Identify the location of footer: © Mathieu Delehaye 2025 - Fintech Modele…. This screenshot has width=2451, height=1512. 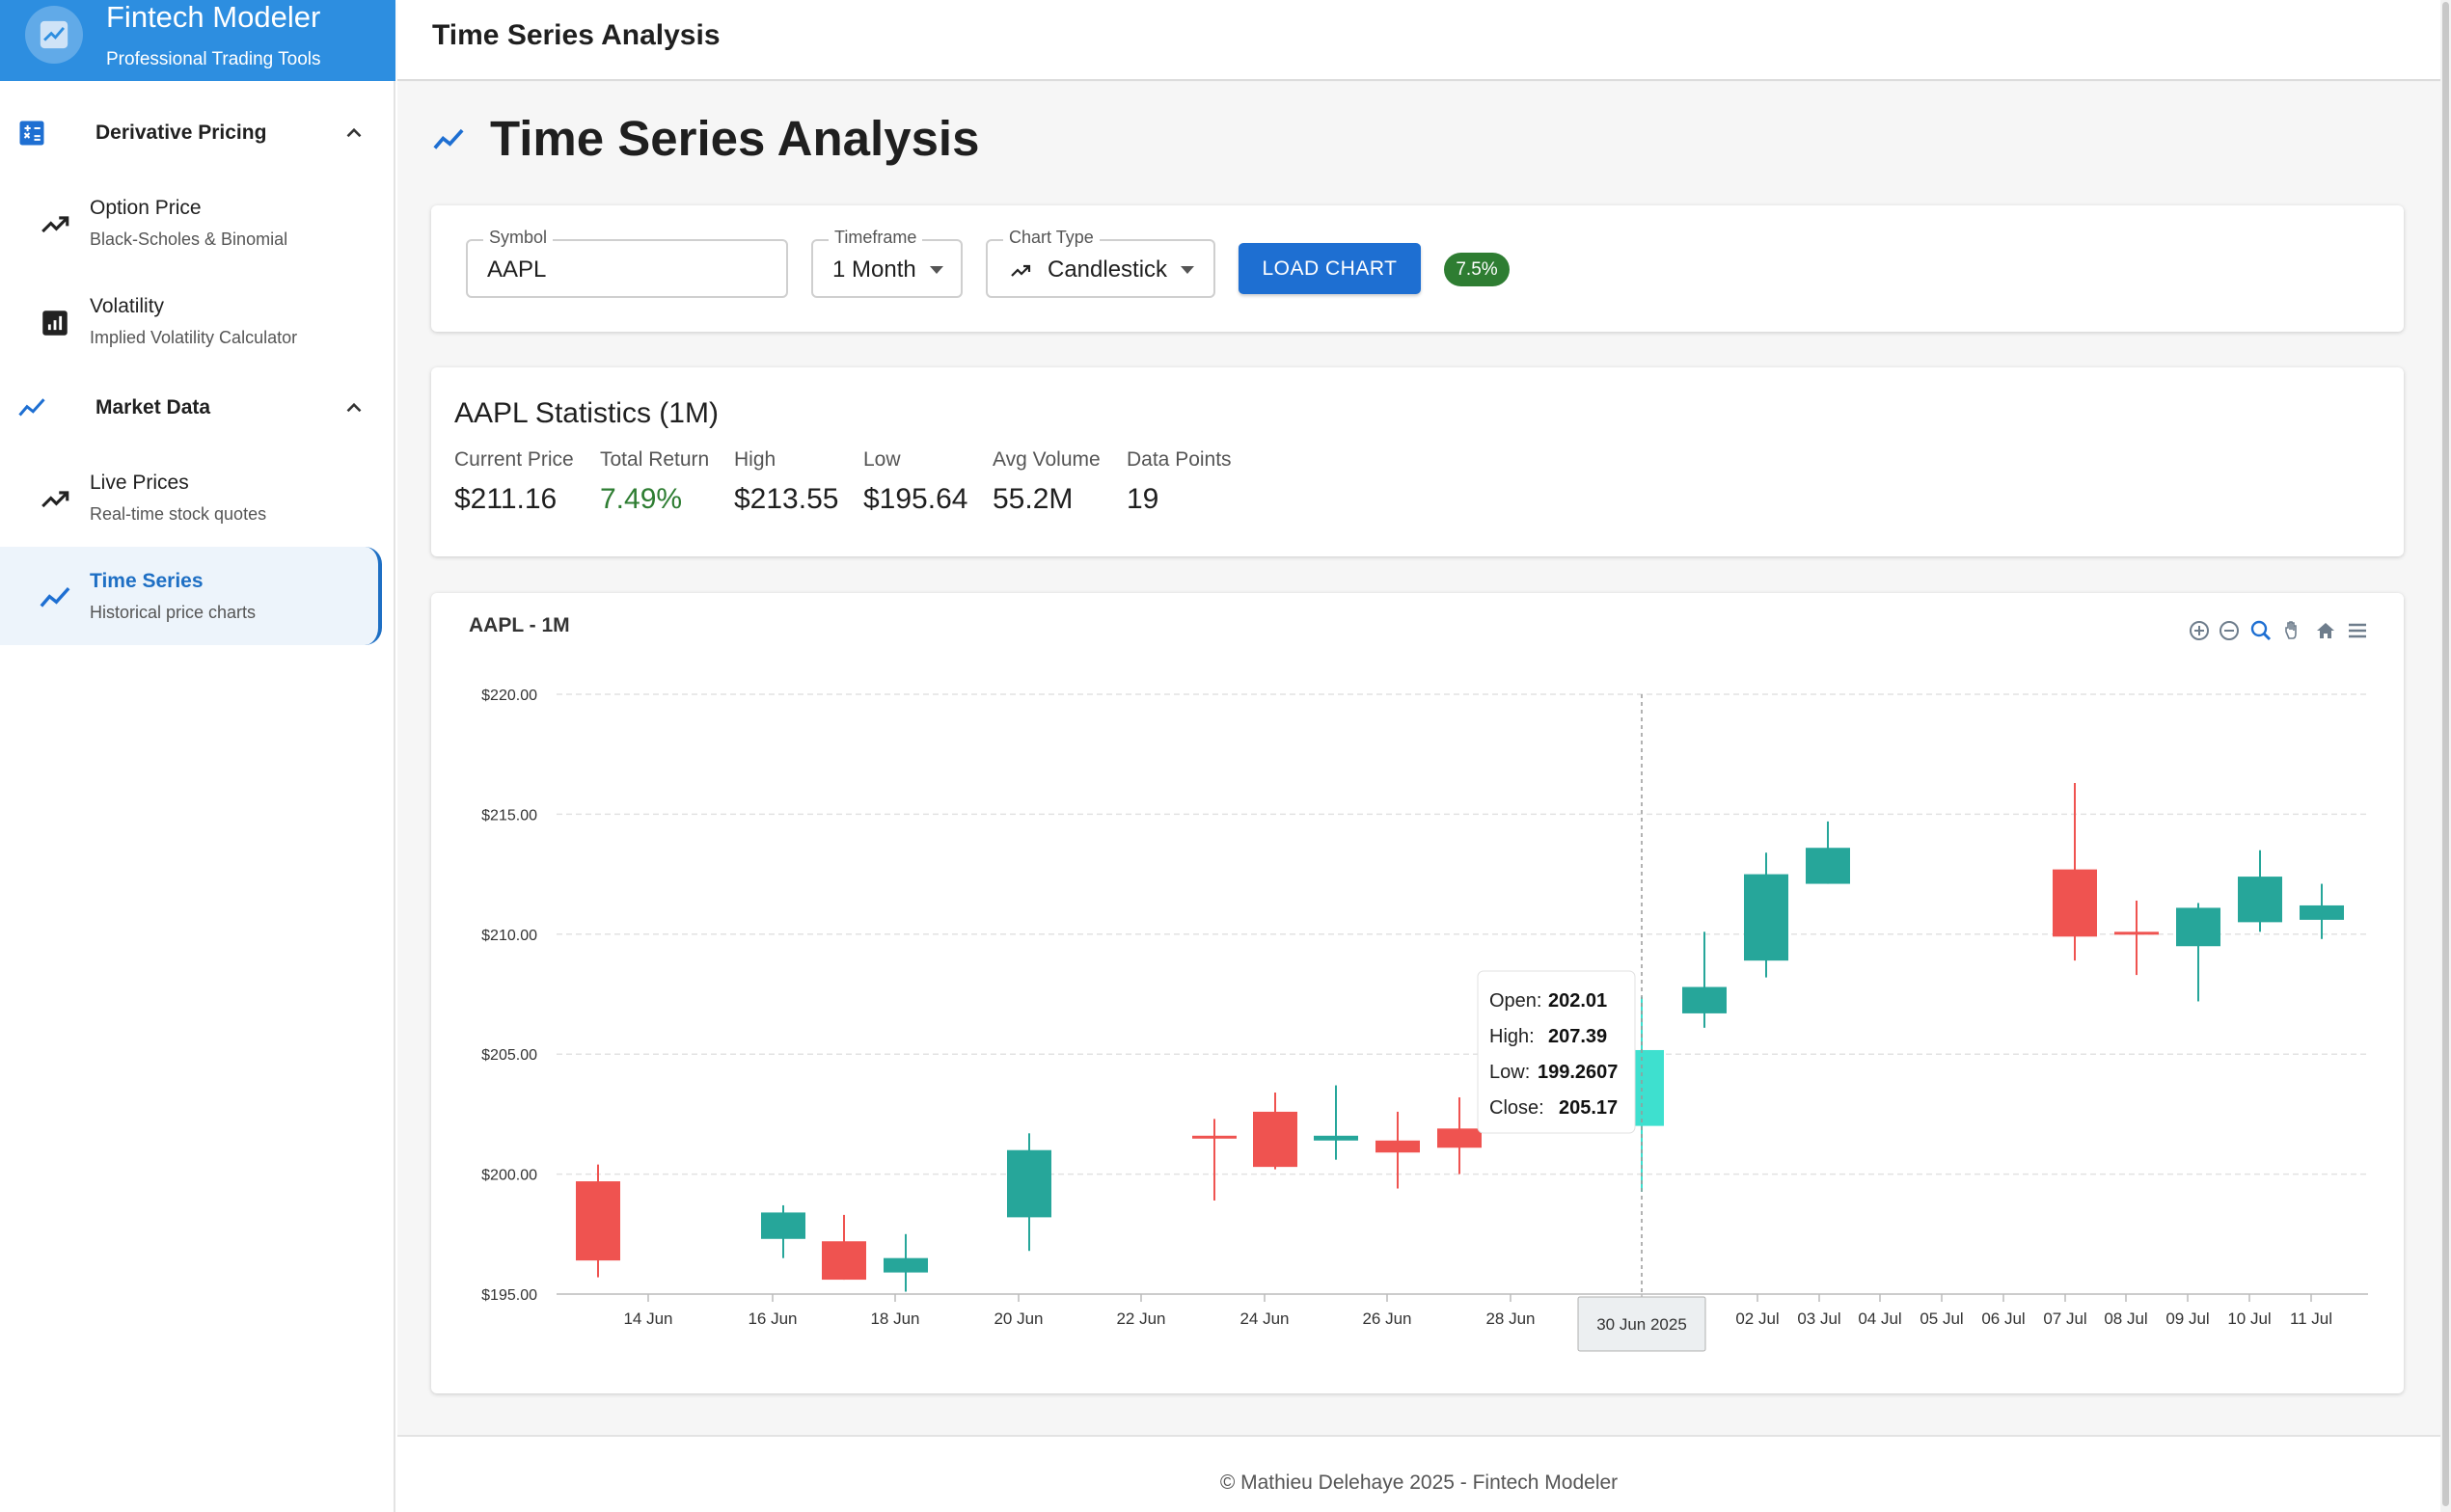
(1418, 1473).